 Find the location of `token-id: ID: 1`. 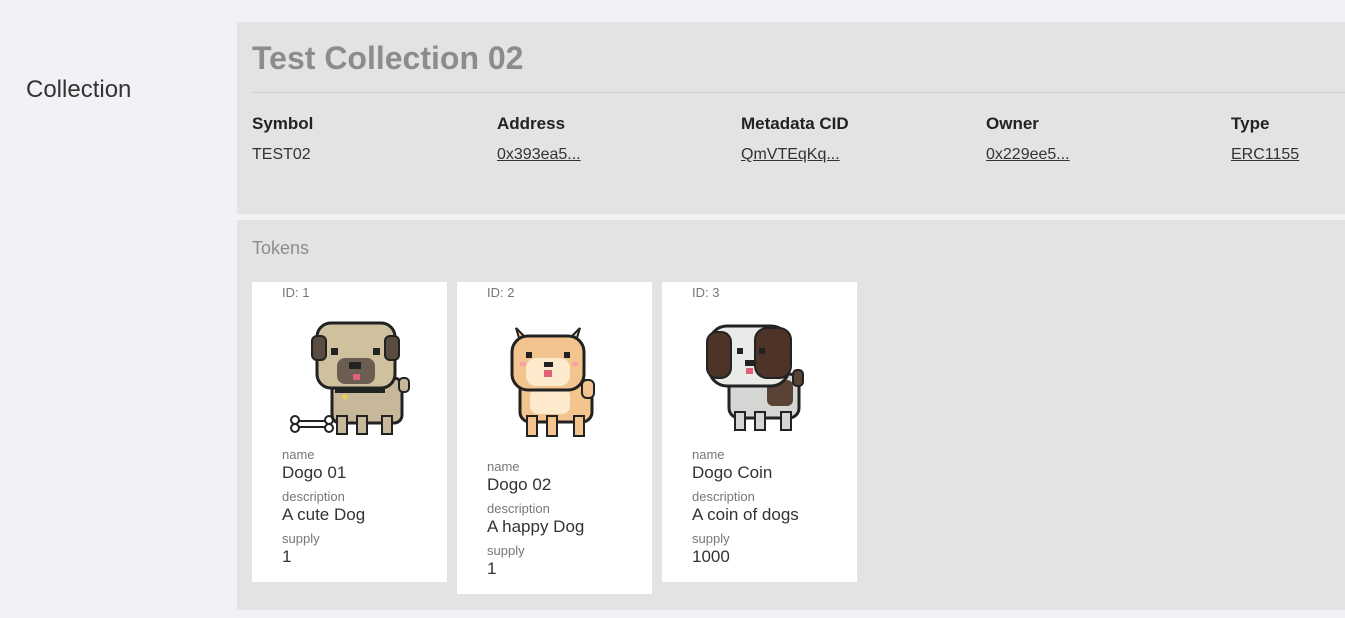

token-id: ID: 1 is located at coordinates (296, 292).